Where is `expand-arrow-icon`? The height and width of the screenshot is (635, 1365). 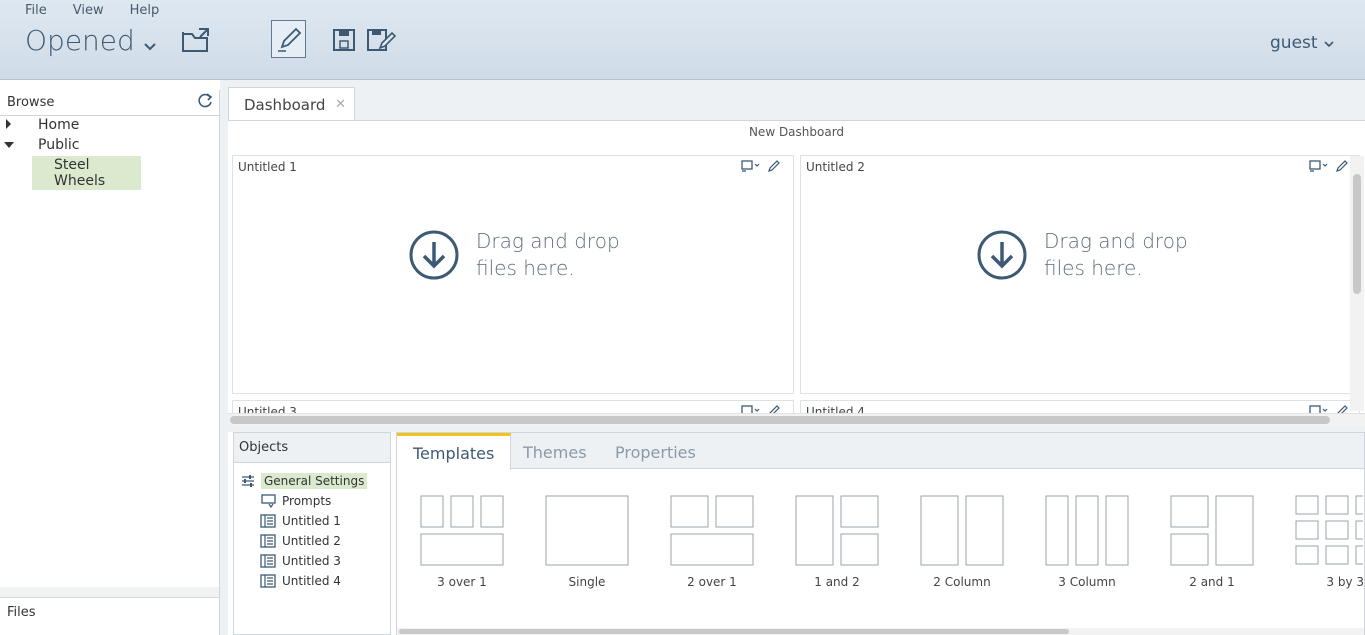 expand-arrow-icon is located at coordinates (8, 124).